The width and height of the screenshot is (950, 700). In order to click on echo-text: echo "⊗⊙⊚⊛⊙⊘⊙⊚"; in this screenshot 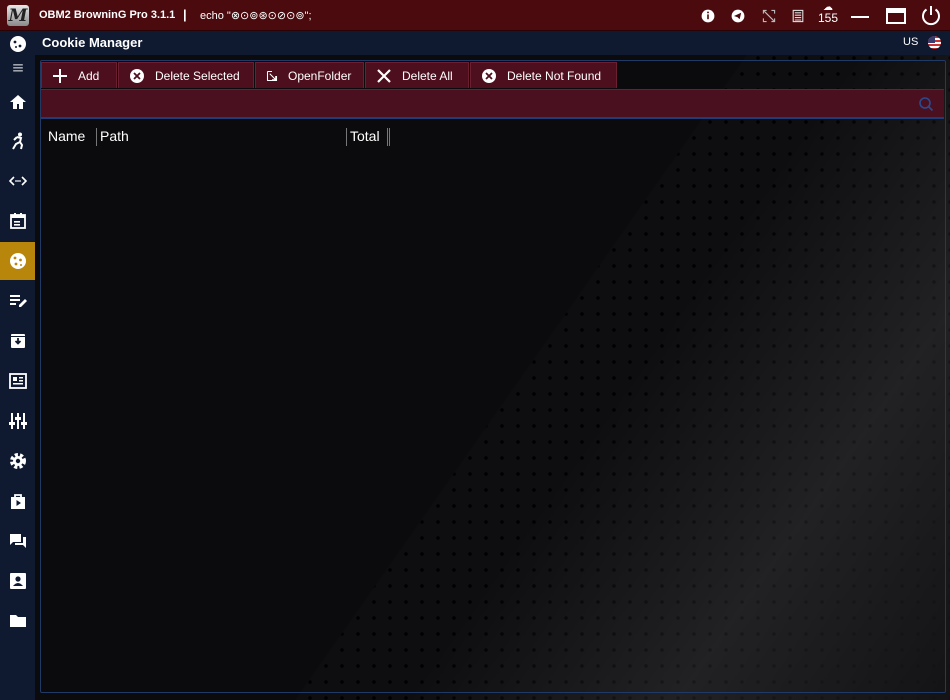, I will do `click(256, 16)`.